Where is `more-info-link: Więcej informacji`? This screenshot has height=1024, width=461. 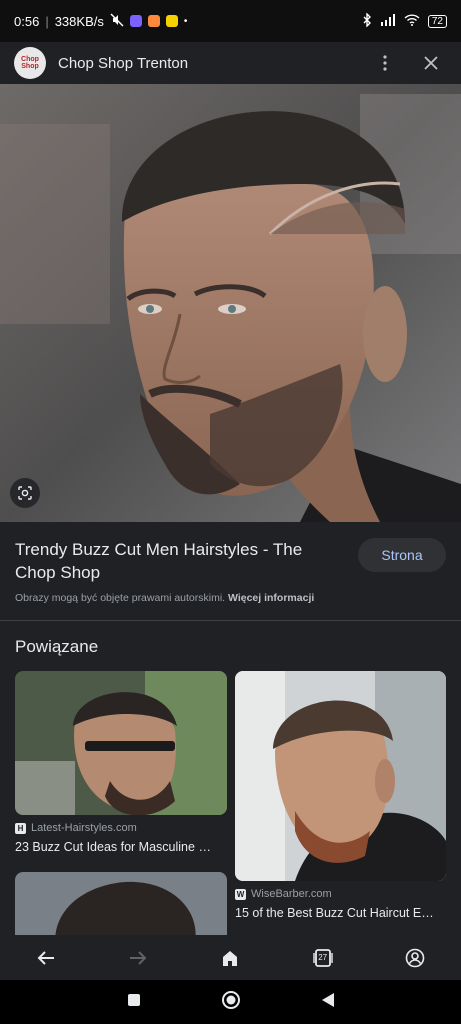
more-info-link: Więcej informacji is located at coordinates (271, 598).